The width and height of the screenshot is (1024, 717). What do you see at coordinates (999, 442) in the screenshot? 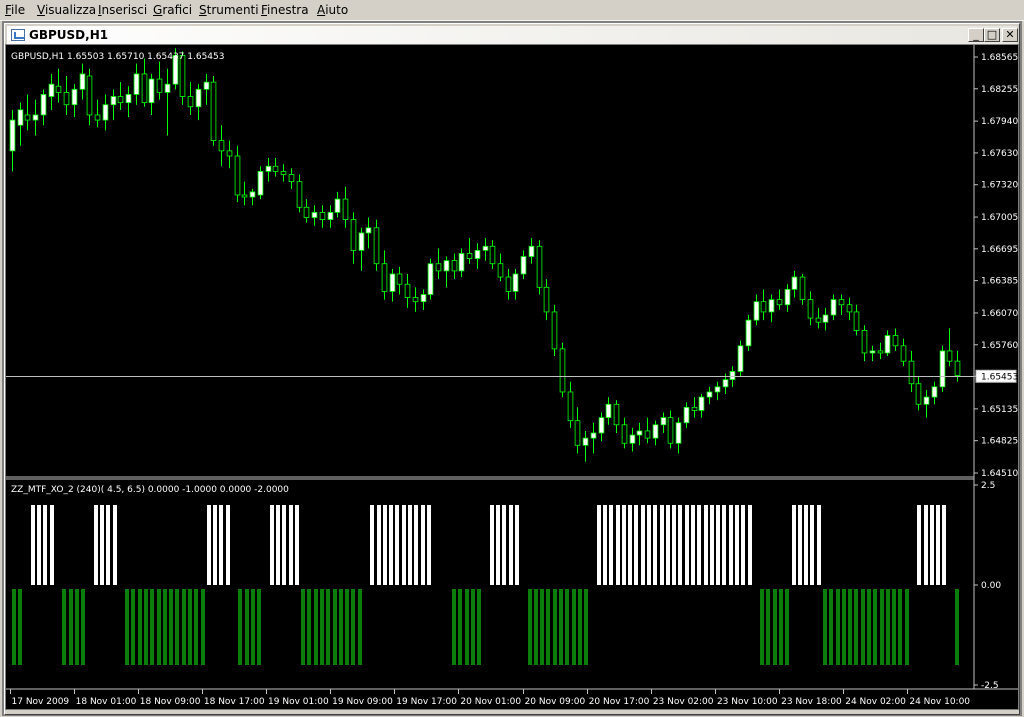
I see `price-tick-label: 1.64825` at bounding box center [999, 442].